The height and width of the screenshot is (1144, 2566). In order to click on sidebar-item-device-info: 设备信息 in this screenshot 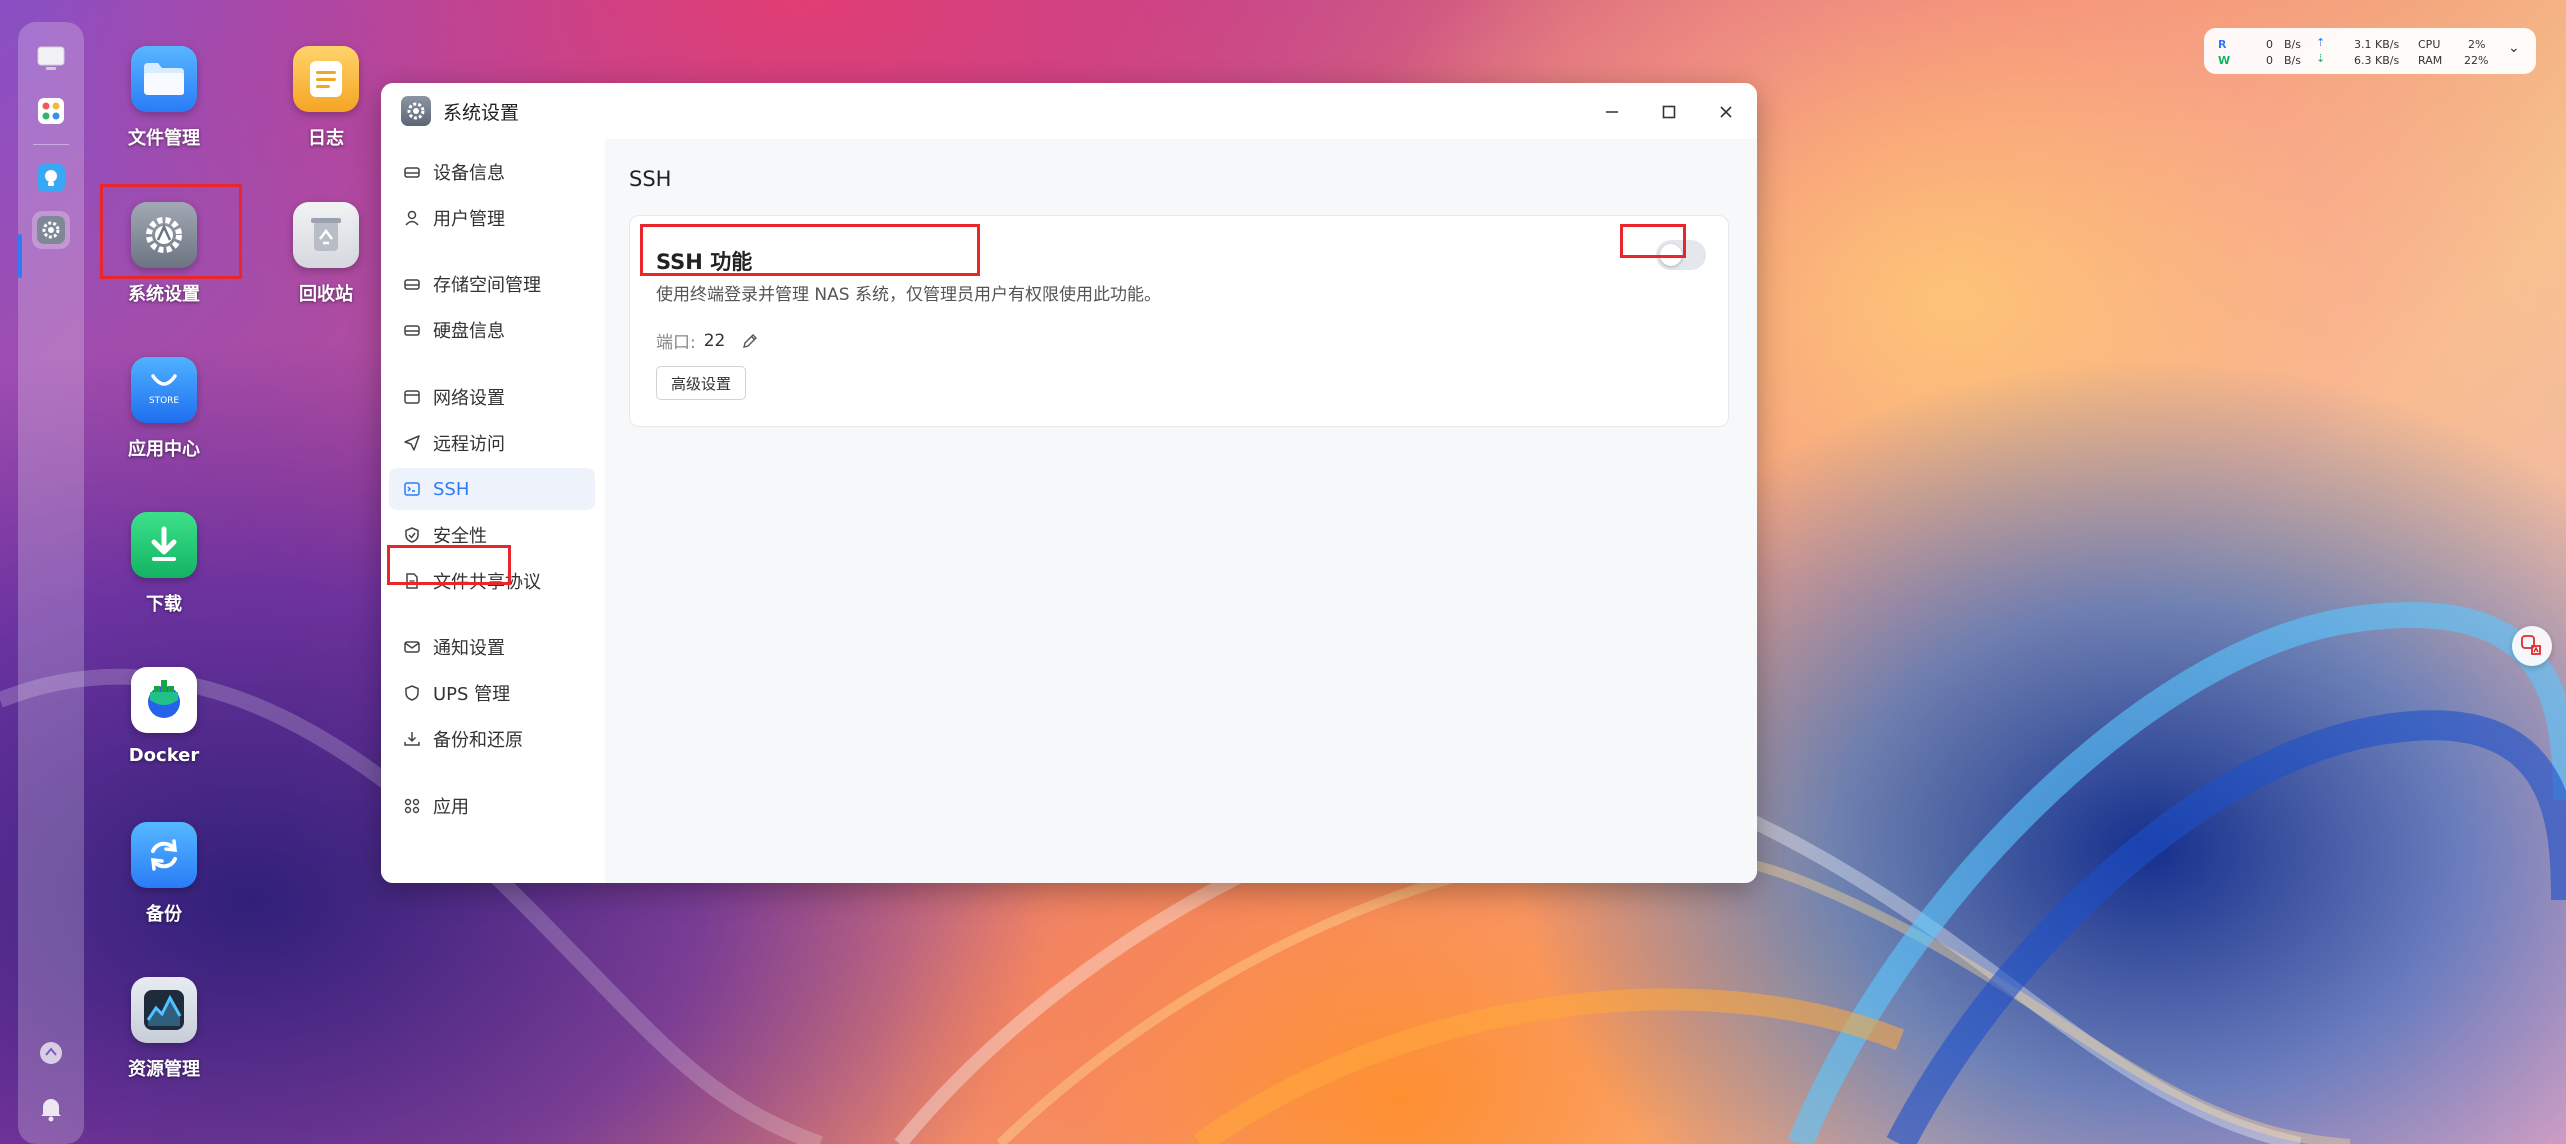, I will do `click(492, 172)`.